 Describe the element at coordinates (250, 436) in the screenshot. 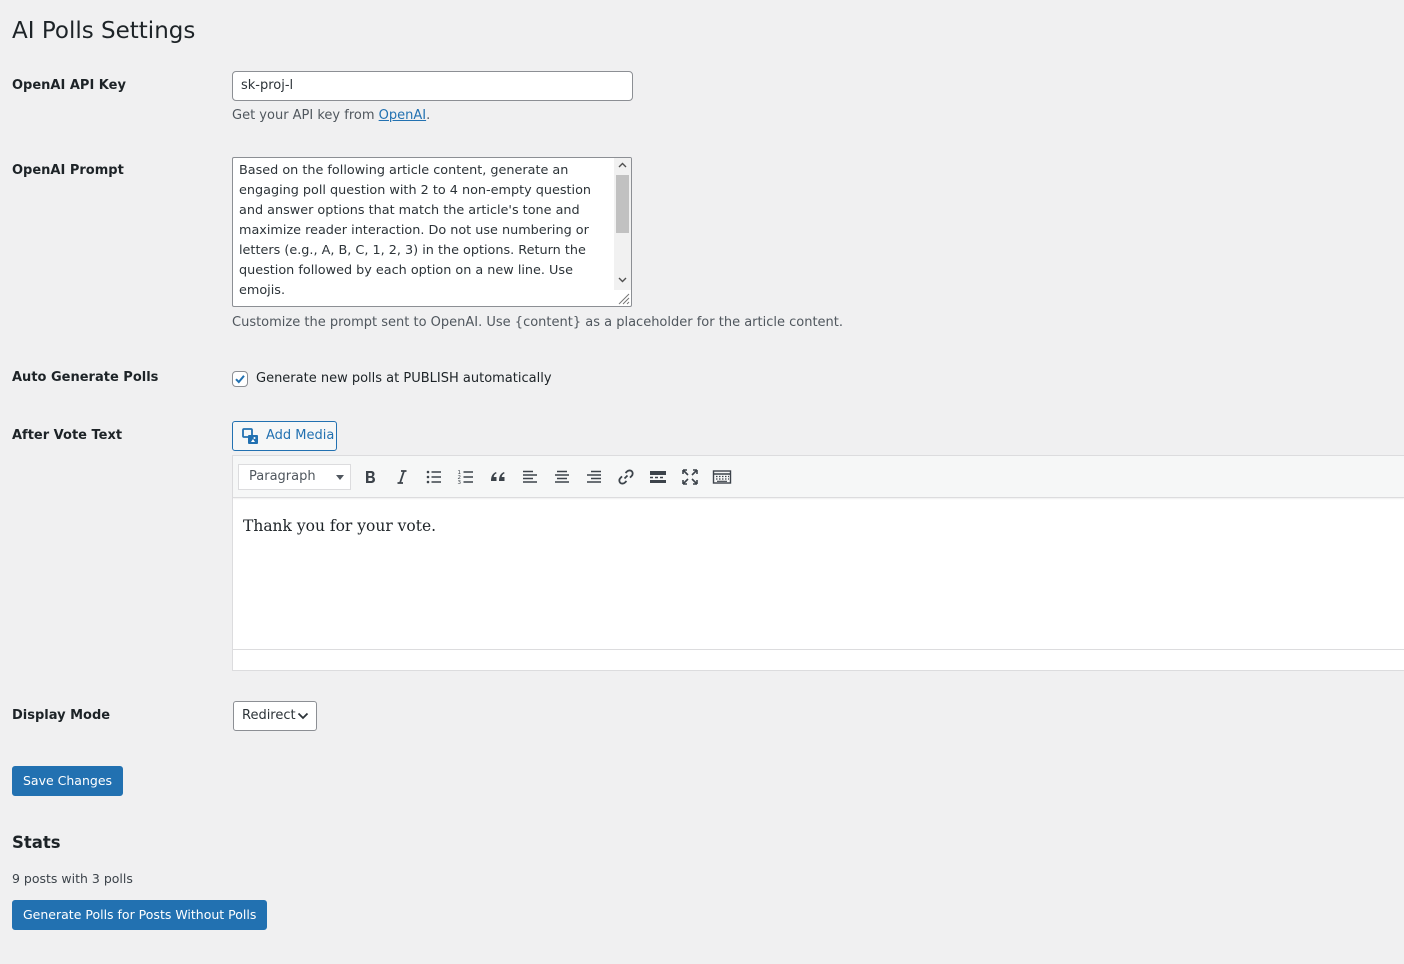

I see `media-icon` at that location.